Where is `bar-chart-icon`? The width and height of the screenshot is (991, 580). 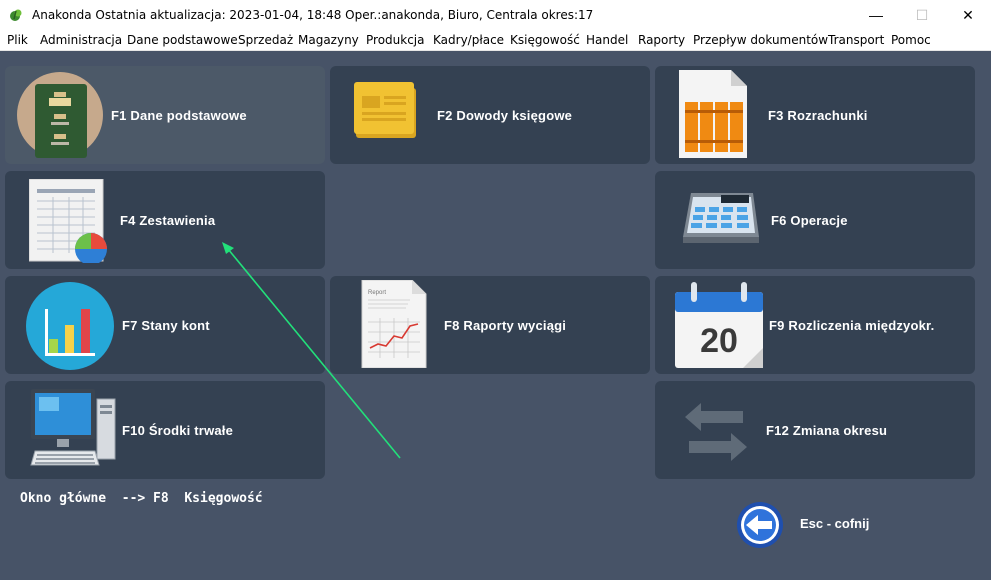
bar-chart-icon is located at coordinates (70, 326).